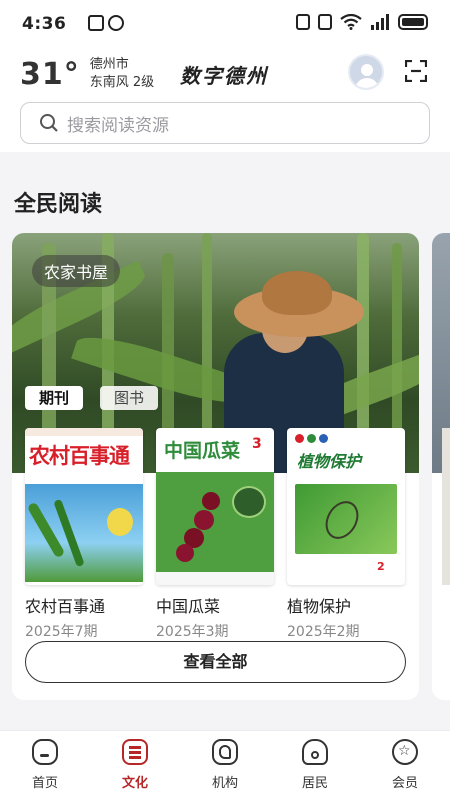 This screenshot has height=800, width=450. I want to click on nav-label: 机构, so click(224, 783).